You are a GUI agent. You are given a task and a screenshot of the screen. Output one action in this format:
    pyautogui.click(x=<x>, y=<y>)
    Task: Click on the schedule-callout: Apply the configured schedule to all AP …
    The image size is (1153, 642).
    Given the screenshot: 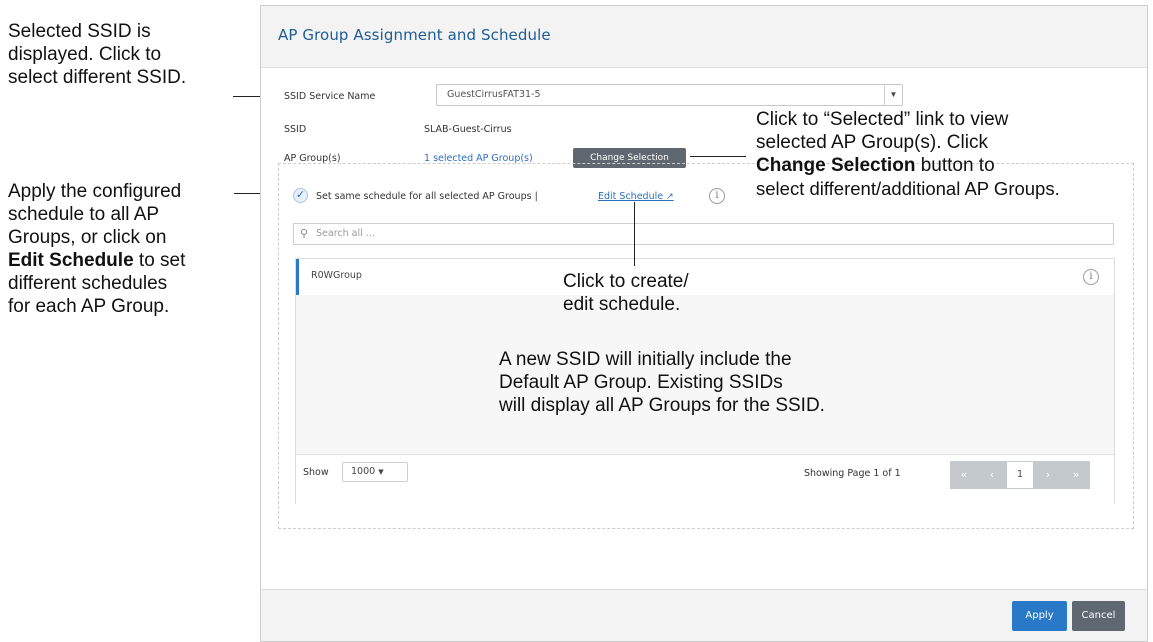 What is the action you would take?
    pyautogui.click(x=96, y=249)
    